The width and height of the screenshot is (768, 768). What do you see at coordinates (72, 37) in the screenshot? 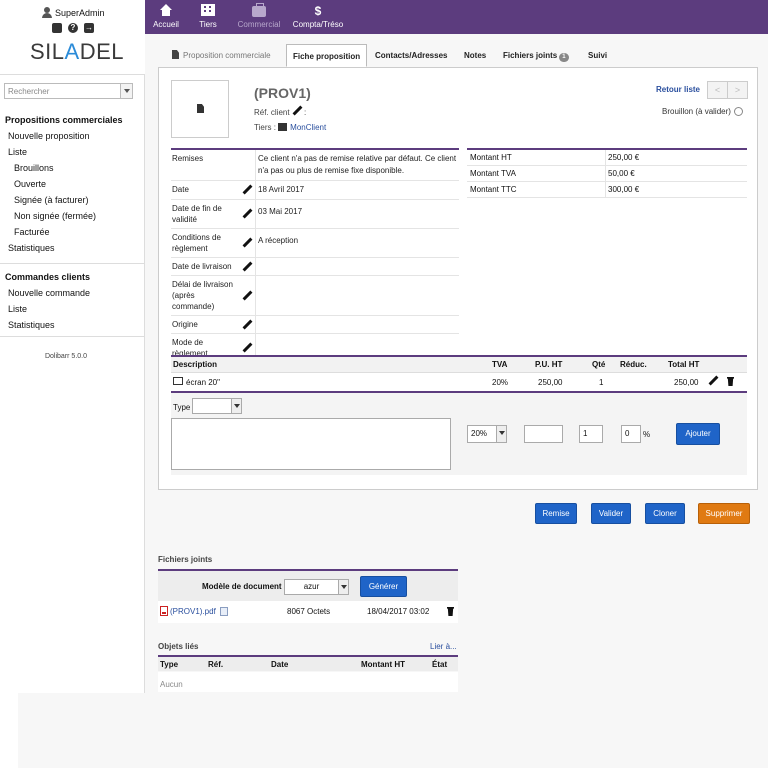
I see `user-block: SuperAdmin ? → SILADEL` at bounding box center [72, 37].